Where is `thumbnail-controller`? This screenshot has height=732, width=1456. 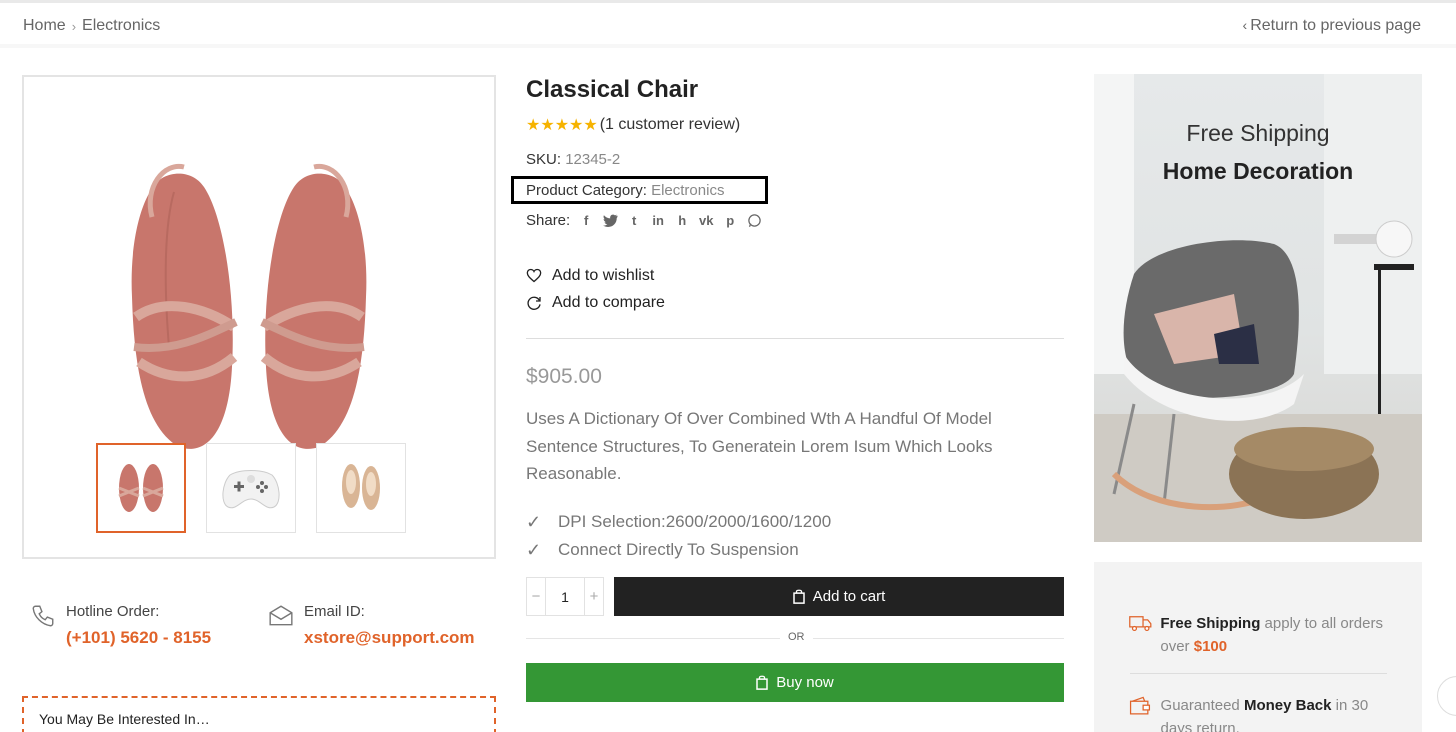
thumbnail-controller is located at coordinates (251, 488).